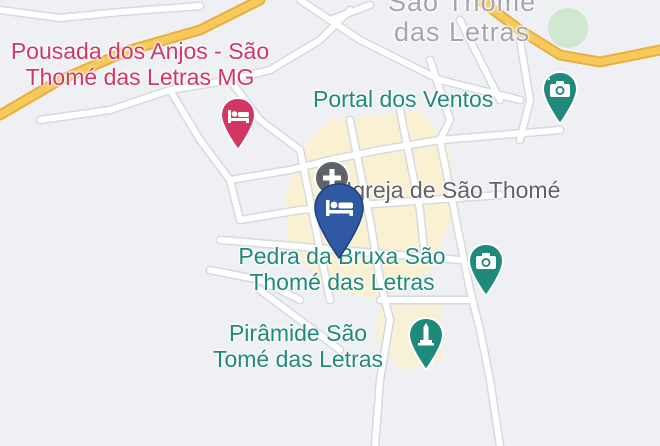 The image size is (660, 446). I want to click on place-name-line: Pirâmide São, so click(298, 333).